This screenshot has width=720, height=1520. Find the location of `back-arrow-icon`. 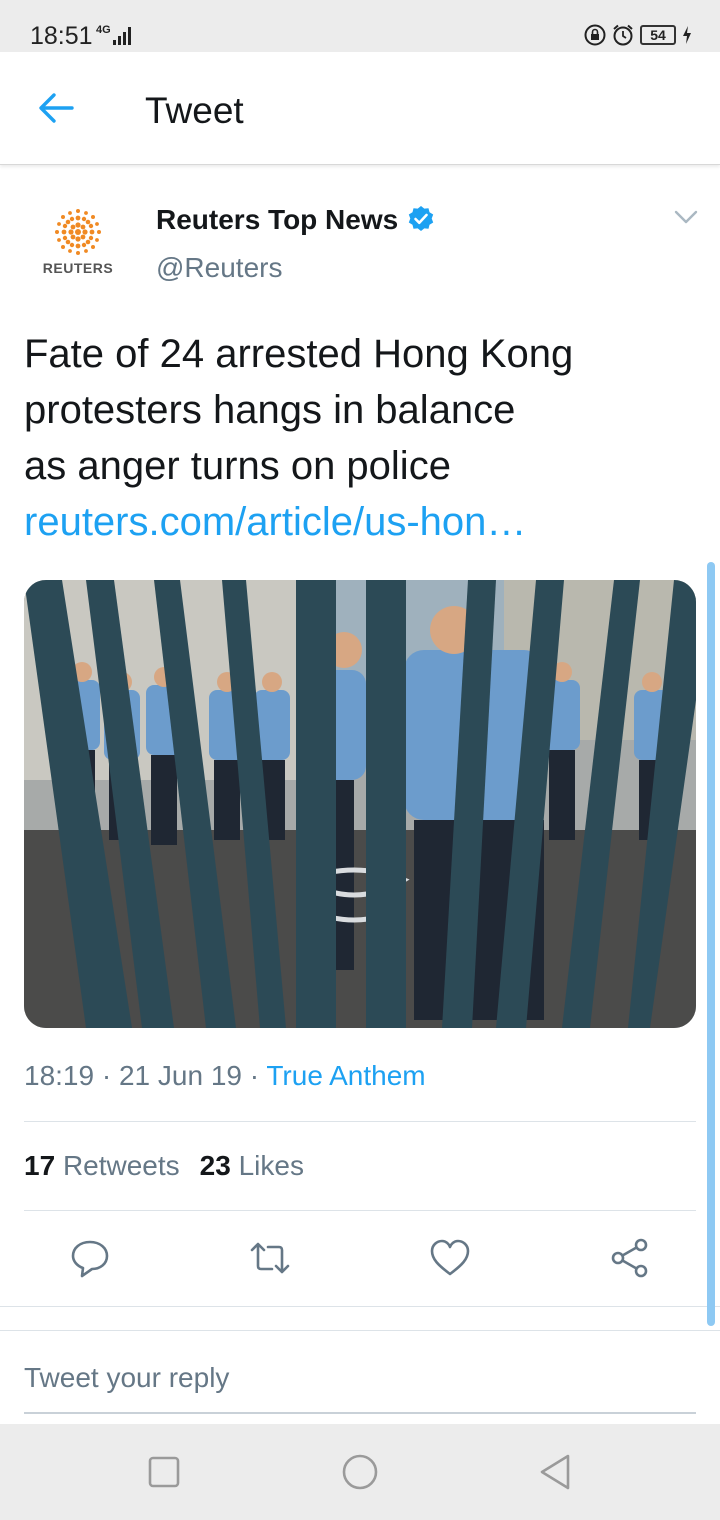

back-arrow-icon is located at coordinates (56, 108).